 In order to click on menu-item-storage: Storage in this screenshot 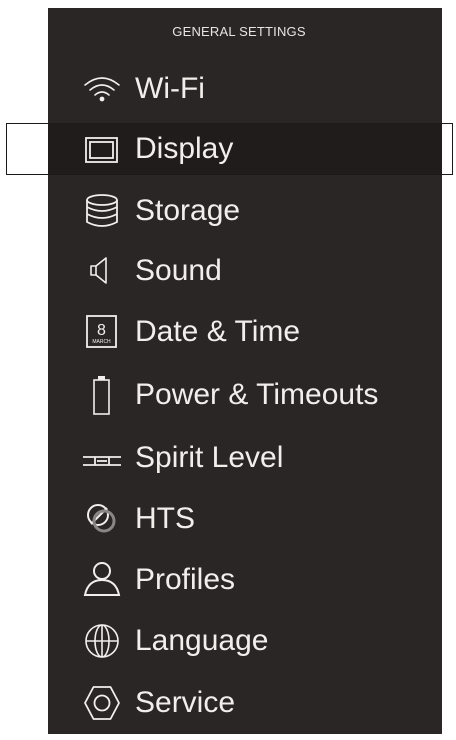, I will do `click(245, 211)`.